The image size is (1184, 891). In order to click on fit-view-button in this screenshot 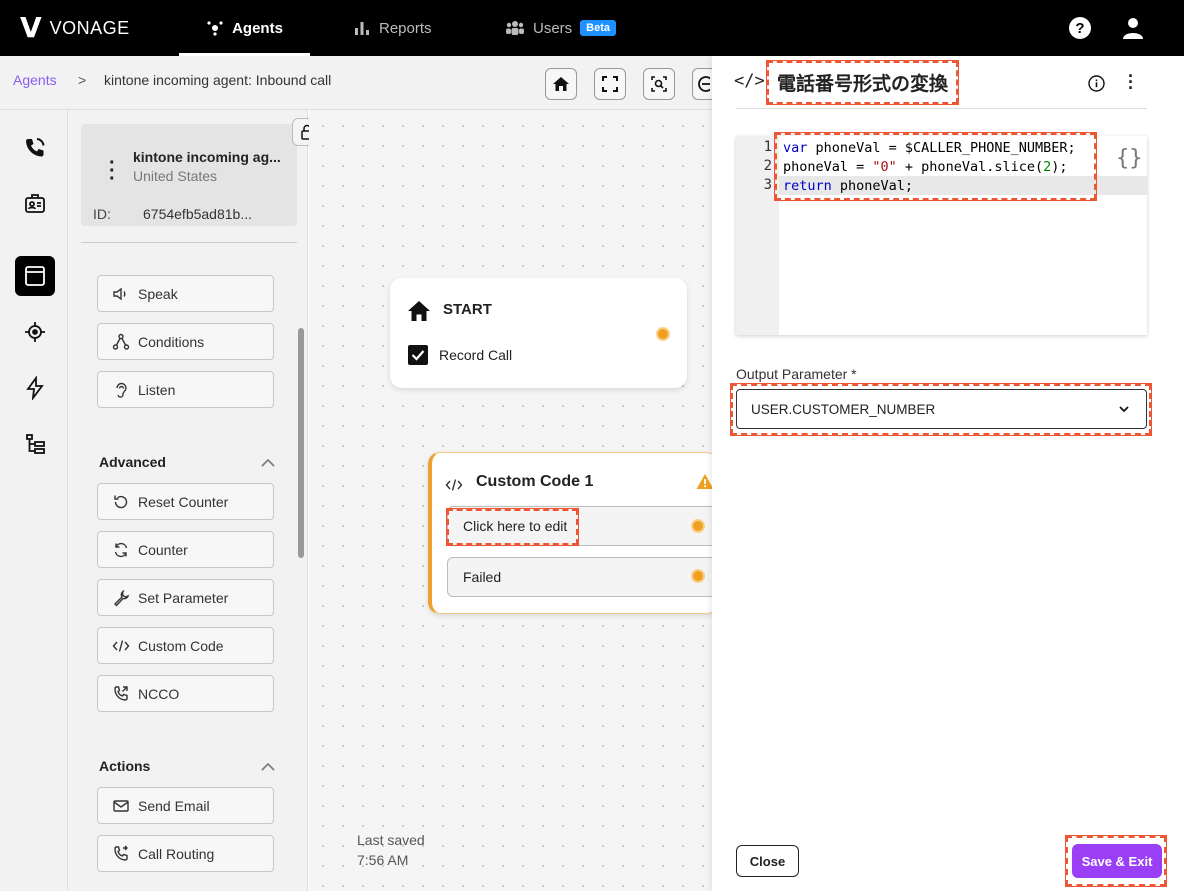, I will do `click(610, 84)`.